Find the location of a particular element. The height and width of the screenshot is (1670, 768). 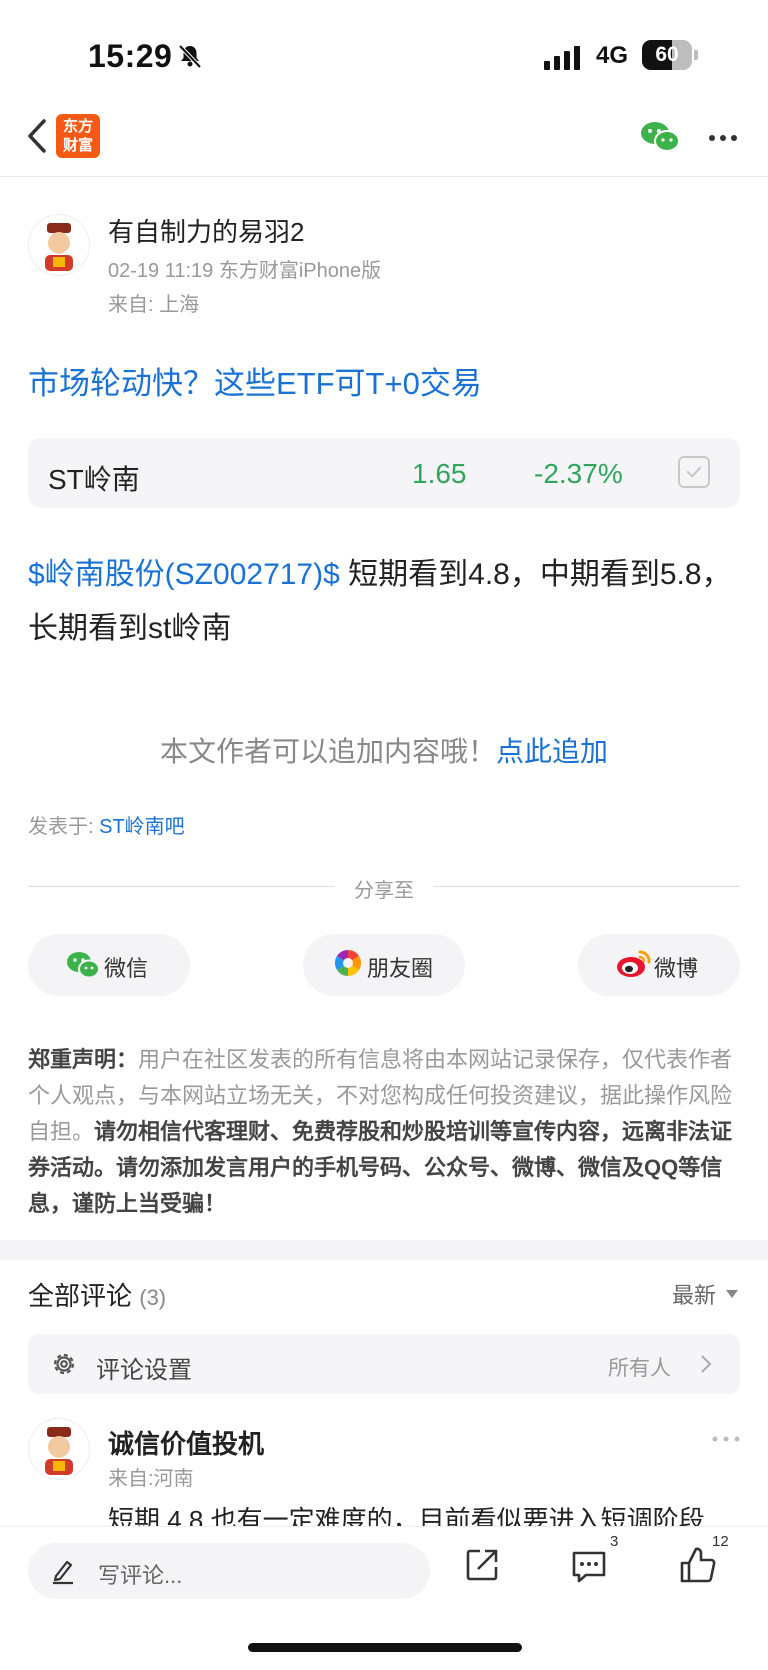

signal-icon is located at coordinates (562, 58).